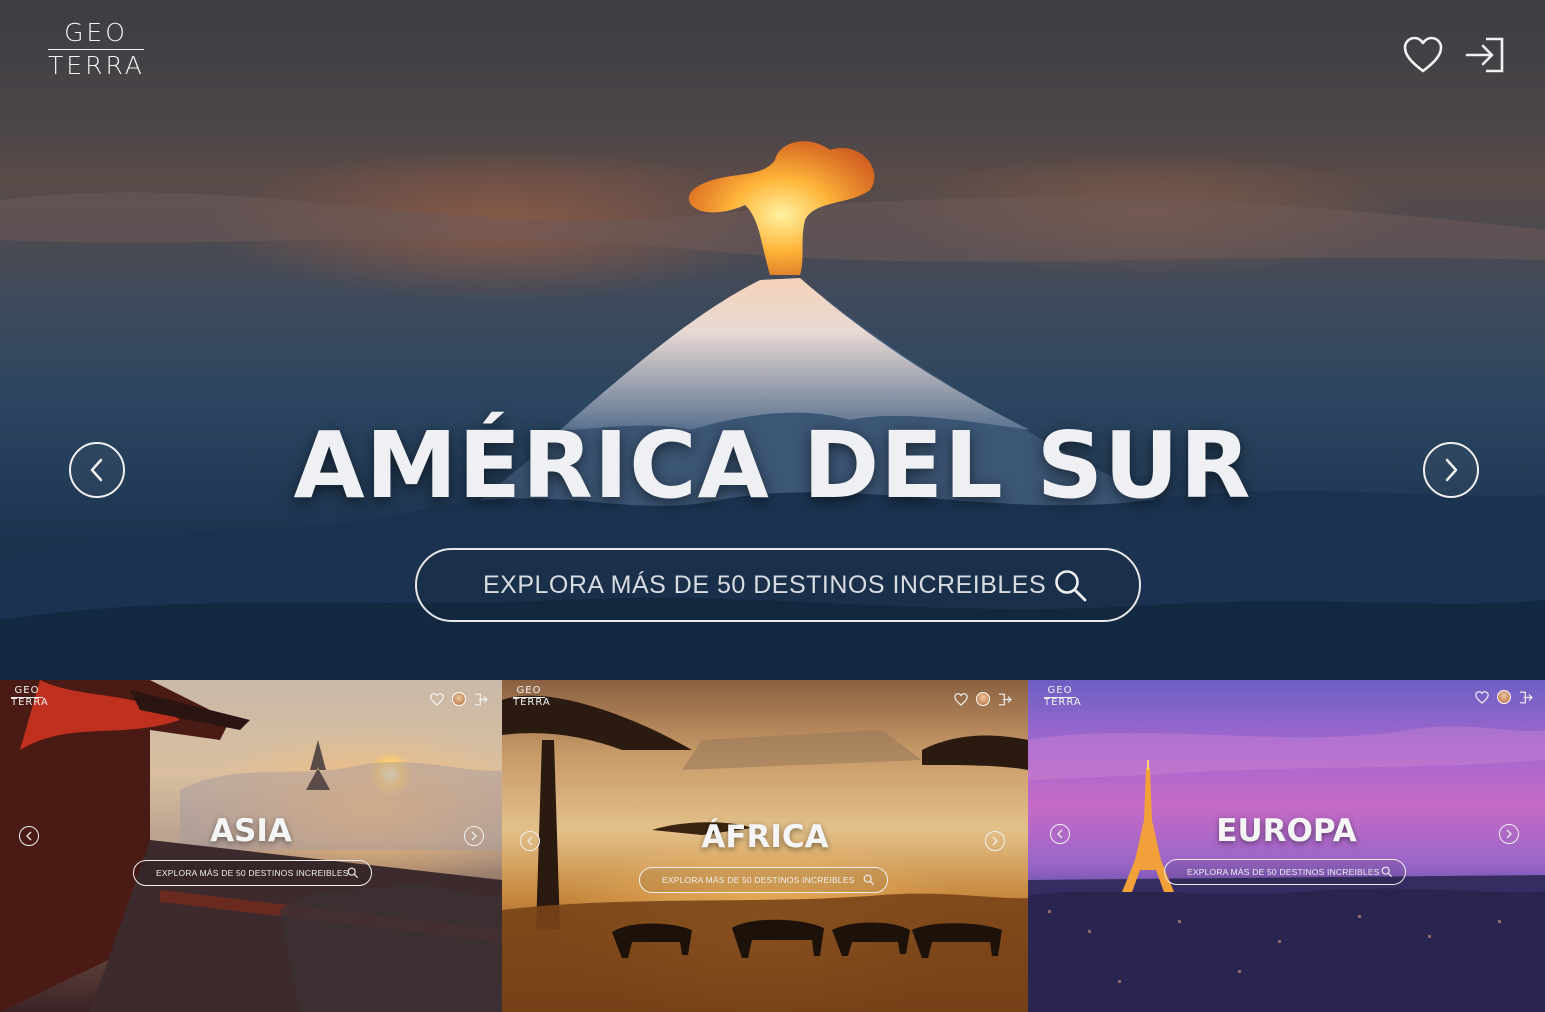 This screenshot has width=1545, height=1012. I want to click on hero-search-input: EXPLORA MÁS DE 50 DESTINOS INCREIBLES, so click(778, 585).